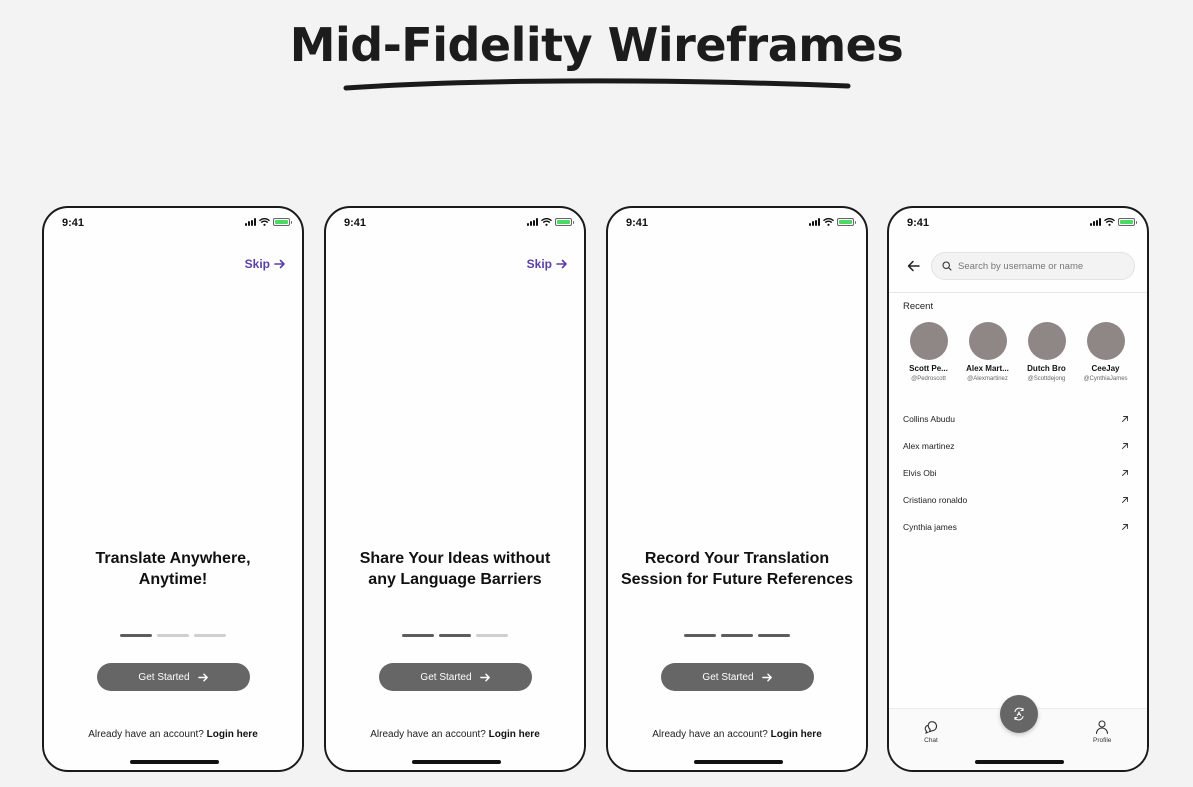  What do you see at coordinates (931, 727) in the screenshot?
I see `chat-icon` at bounding box center [931, 727].